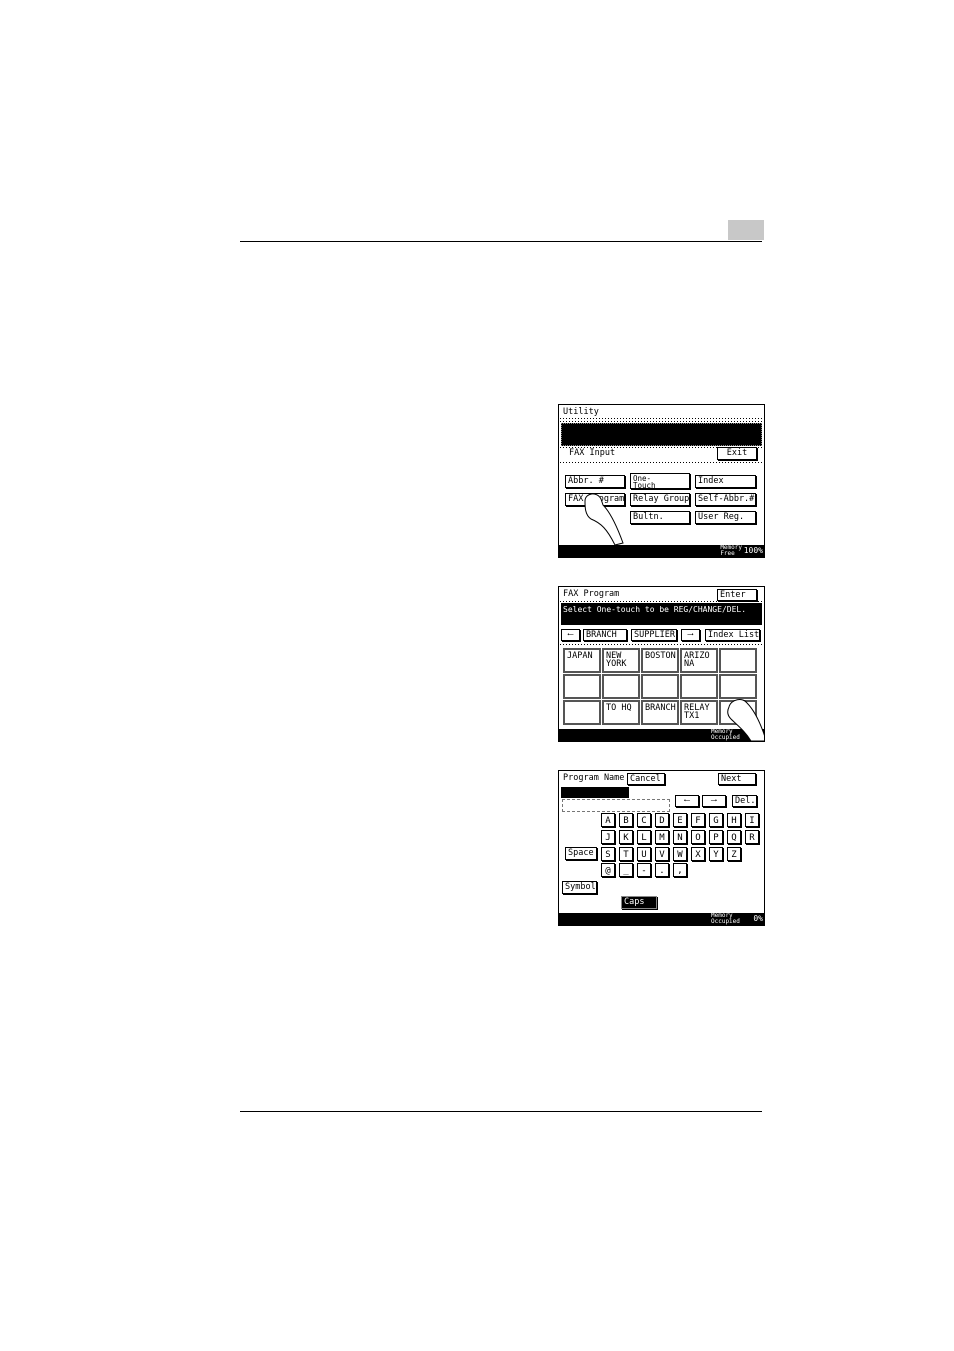 This screenshot has width=954, height=1351. What do you see at coordinates (714, 801) in the screenshot?
I see `cursor-right-arrow-icon: 🠂` at bounding box center [714, 801].